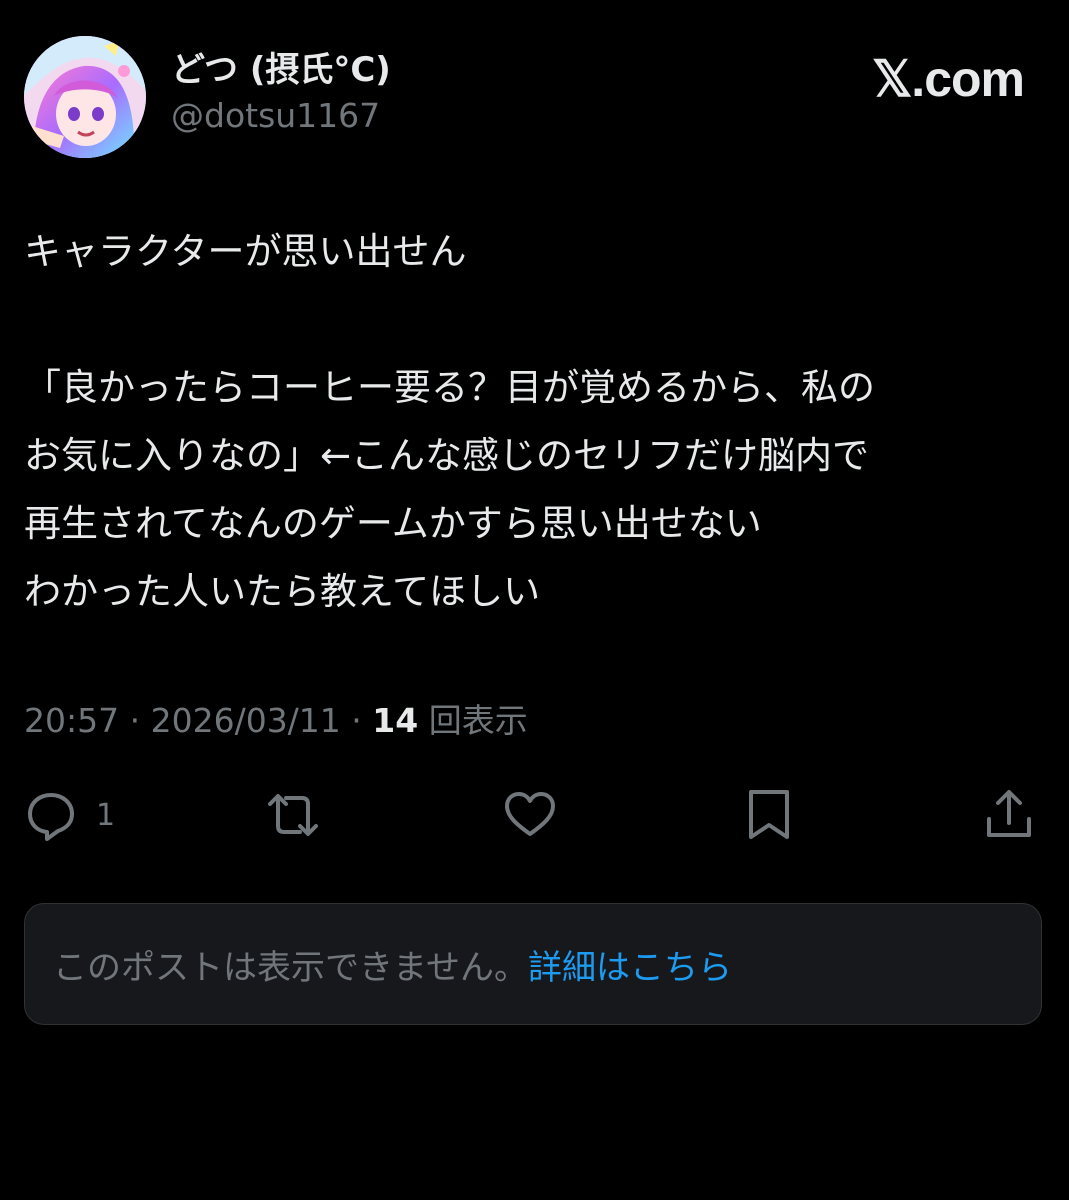 The image size is (1069, 1200). I want to click on share-icon, so click(1009, 813).